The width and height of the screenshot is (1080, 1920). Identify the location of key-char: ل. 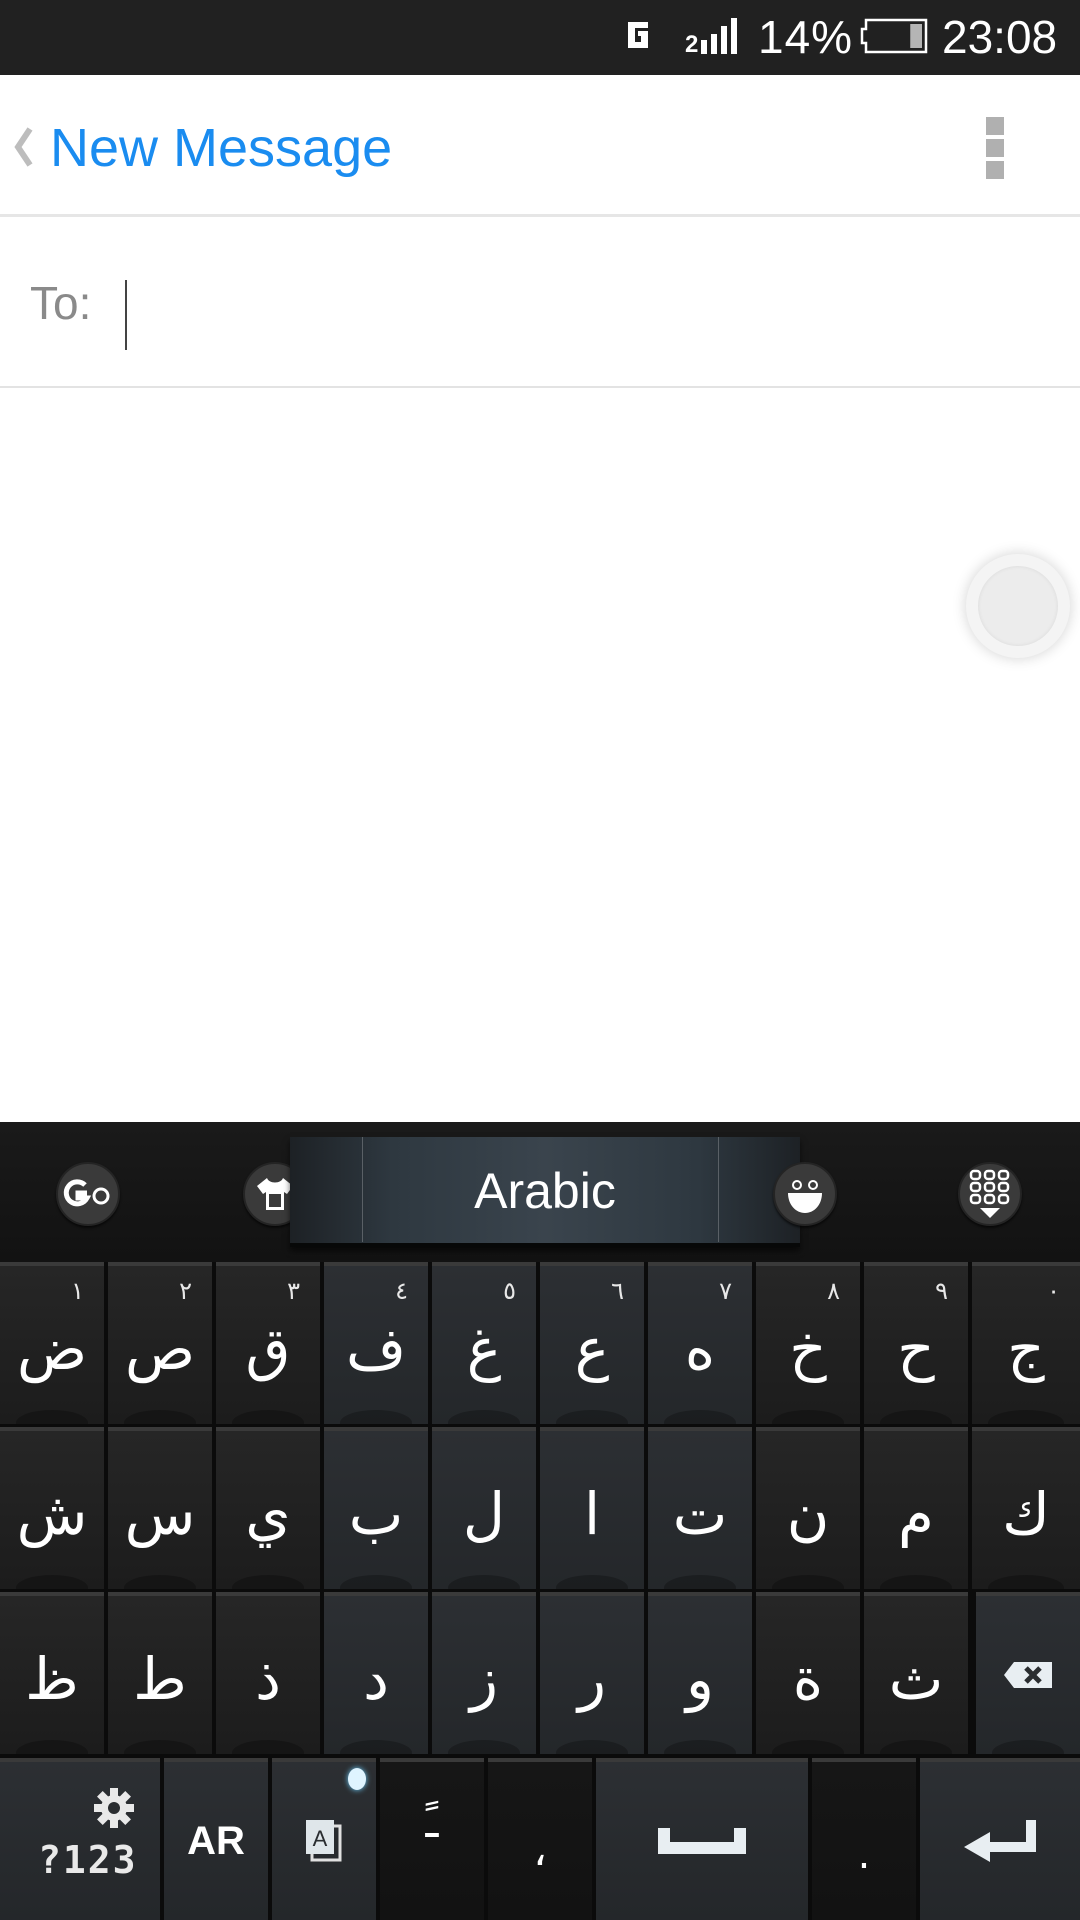
(484, 1514).